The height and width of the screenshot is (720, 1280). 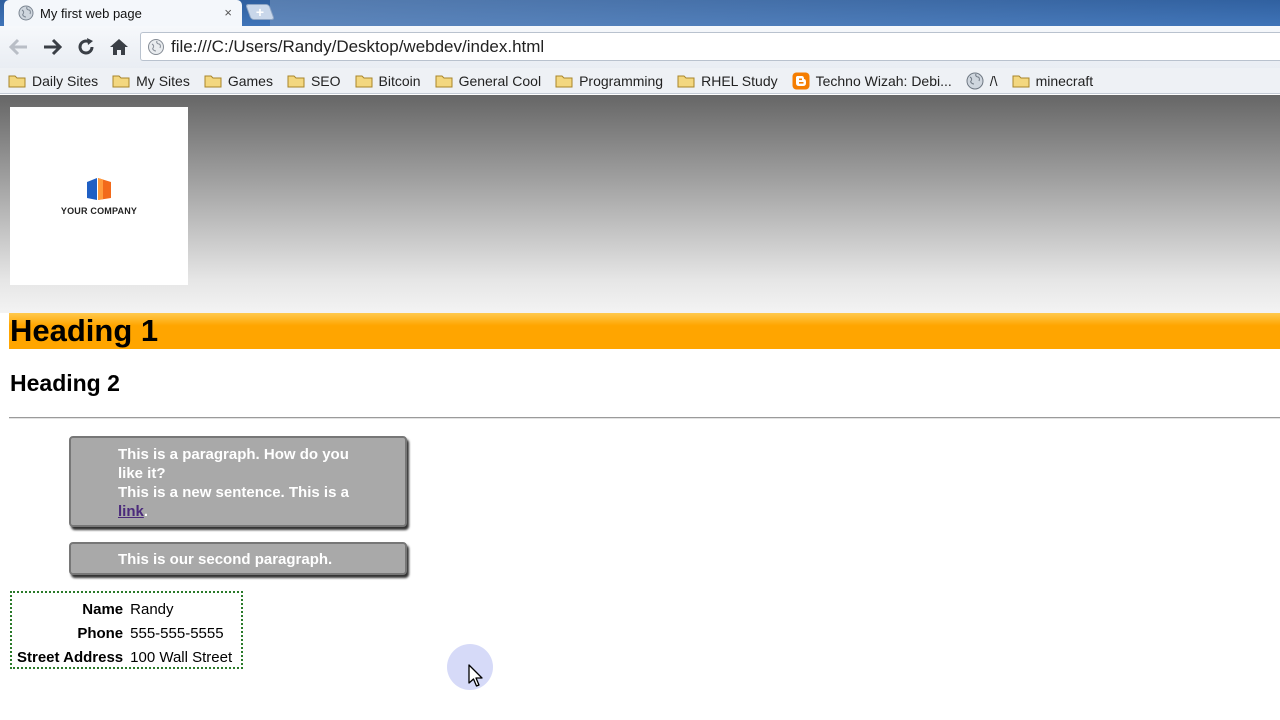 What do you see at coordinates (152, 609) in the screenshot?
I see `info-value-name: Randy` at bounding box center [152, 609].